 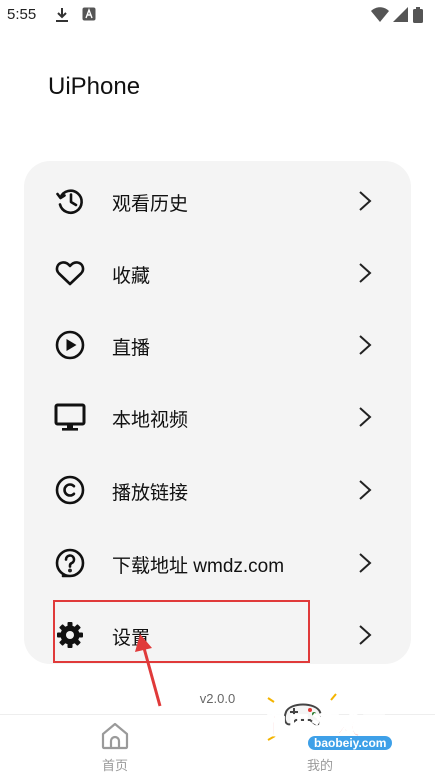 What do you see at coordinates (150, 420) in the screenshot?
I see `menu-item-label: 本地视频` at bounding box center [150, 420].